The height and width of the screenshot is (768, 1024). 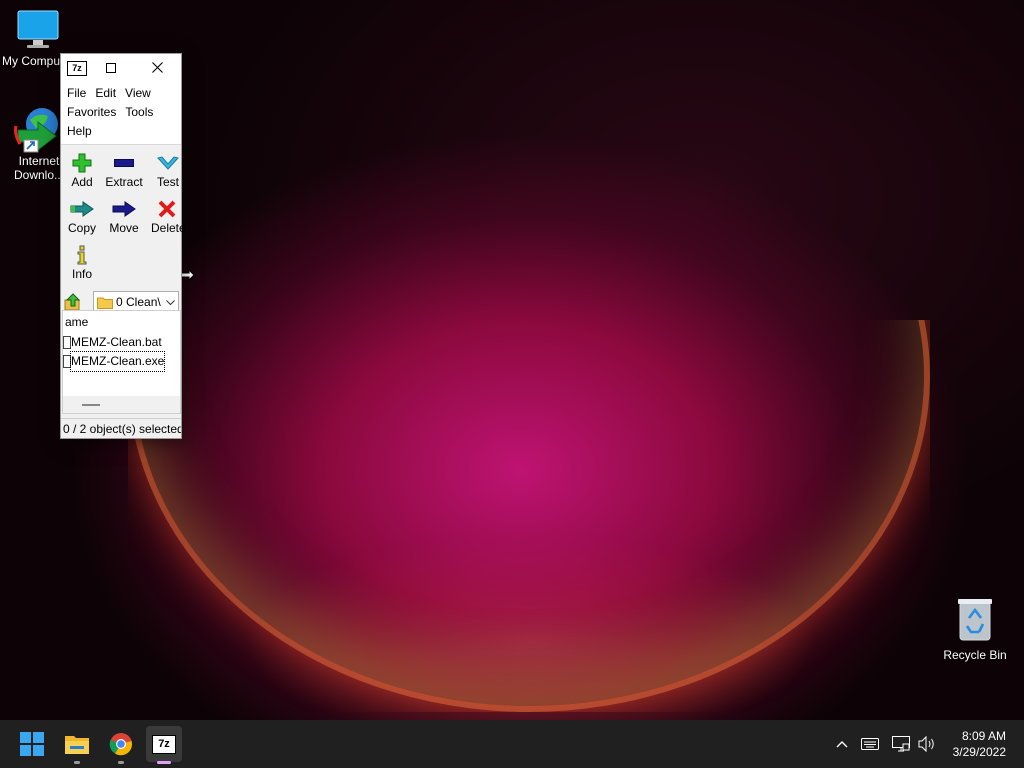 I want to click on info-icon, so click(x=82, y=255).